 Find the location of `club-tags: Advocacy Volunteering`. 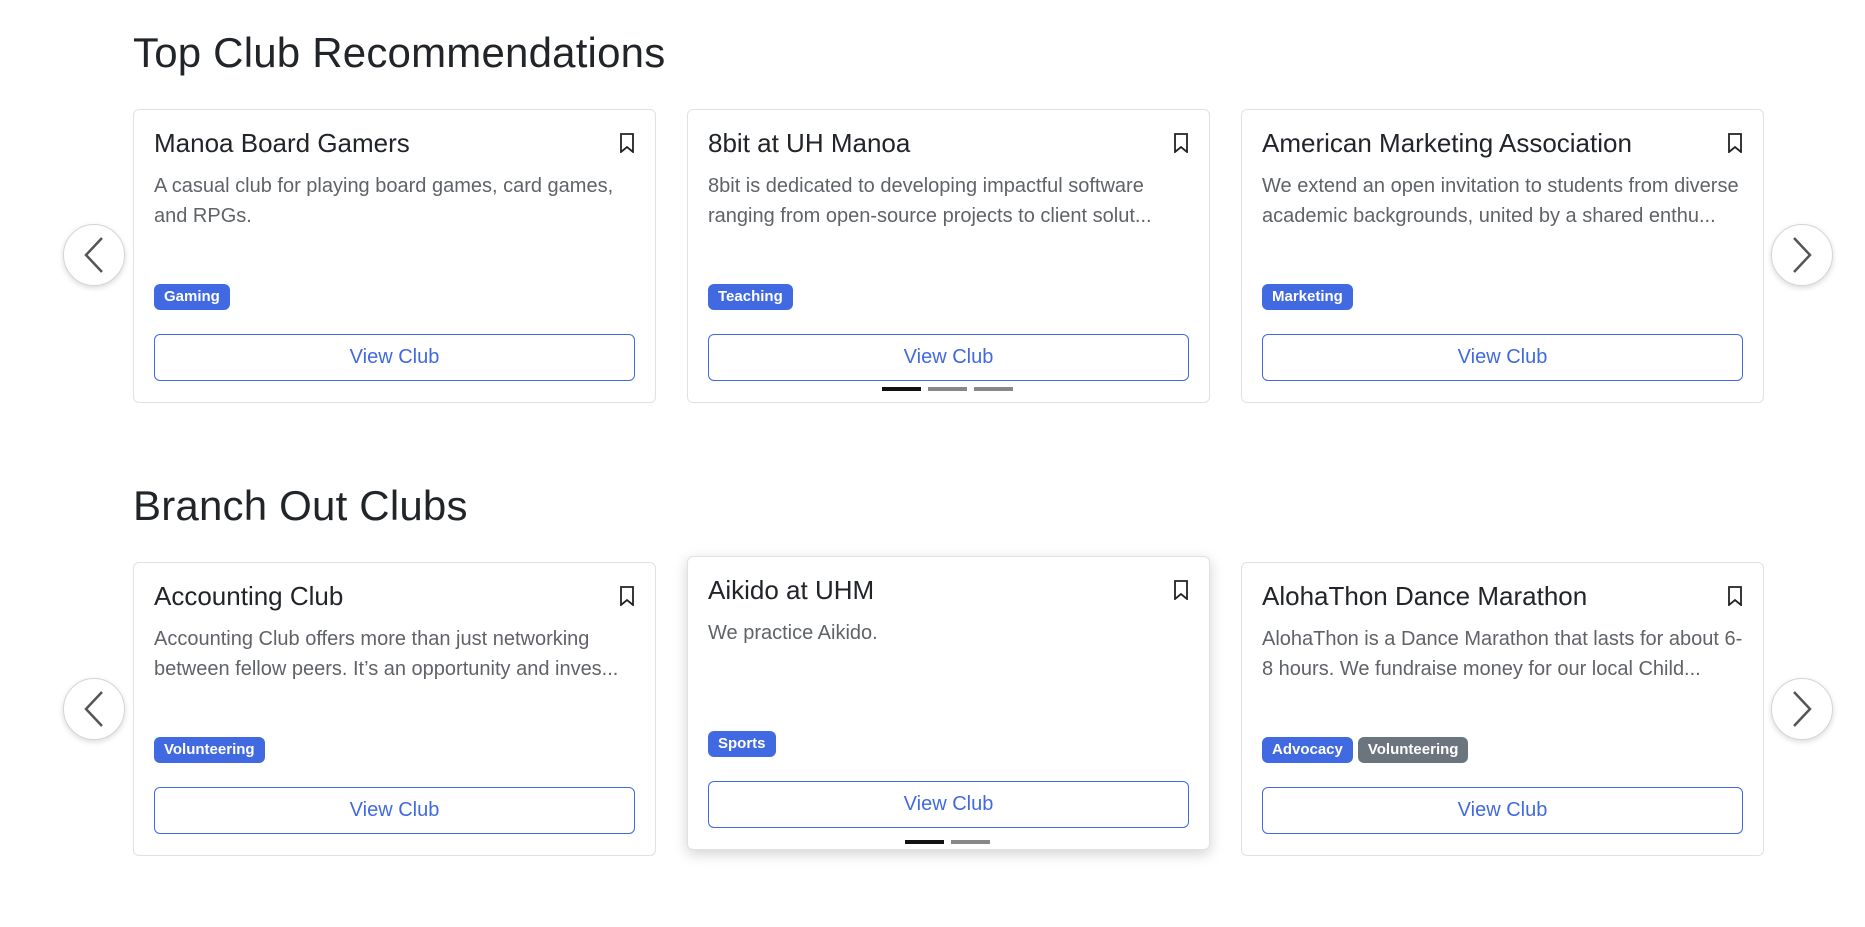

club-tags: Advocacy Volunteering is located at coordinates (1365, 750).